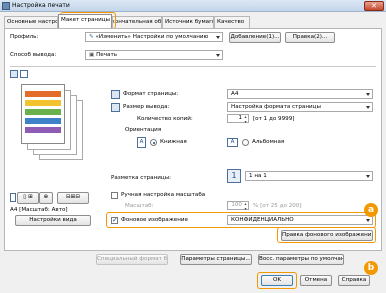 The image size is (386, 293). What do you see at coordinates (238, 119) in the screenshot?
I see `copies-spinner: 1` at bounding box center [238, 119].